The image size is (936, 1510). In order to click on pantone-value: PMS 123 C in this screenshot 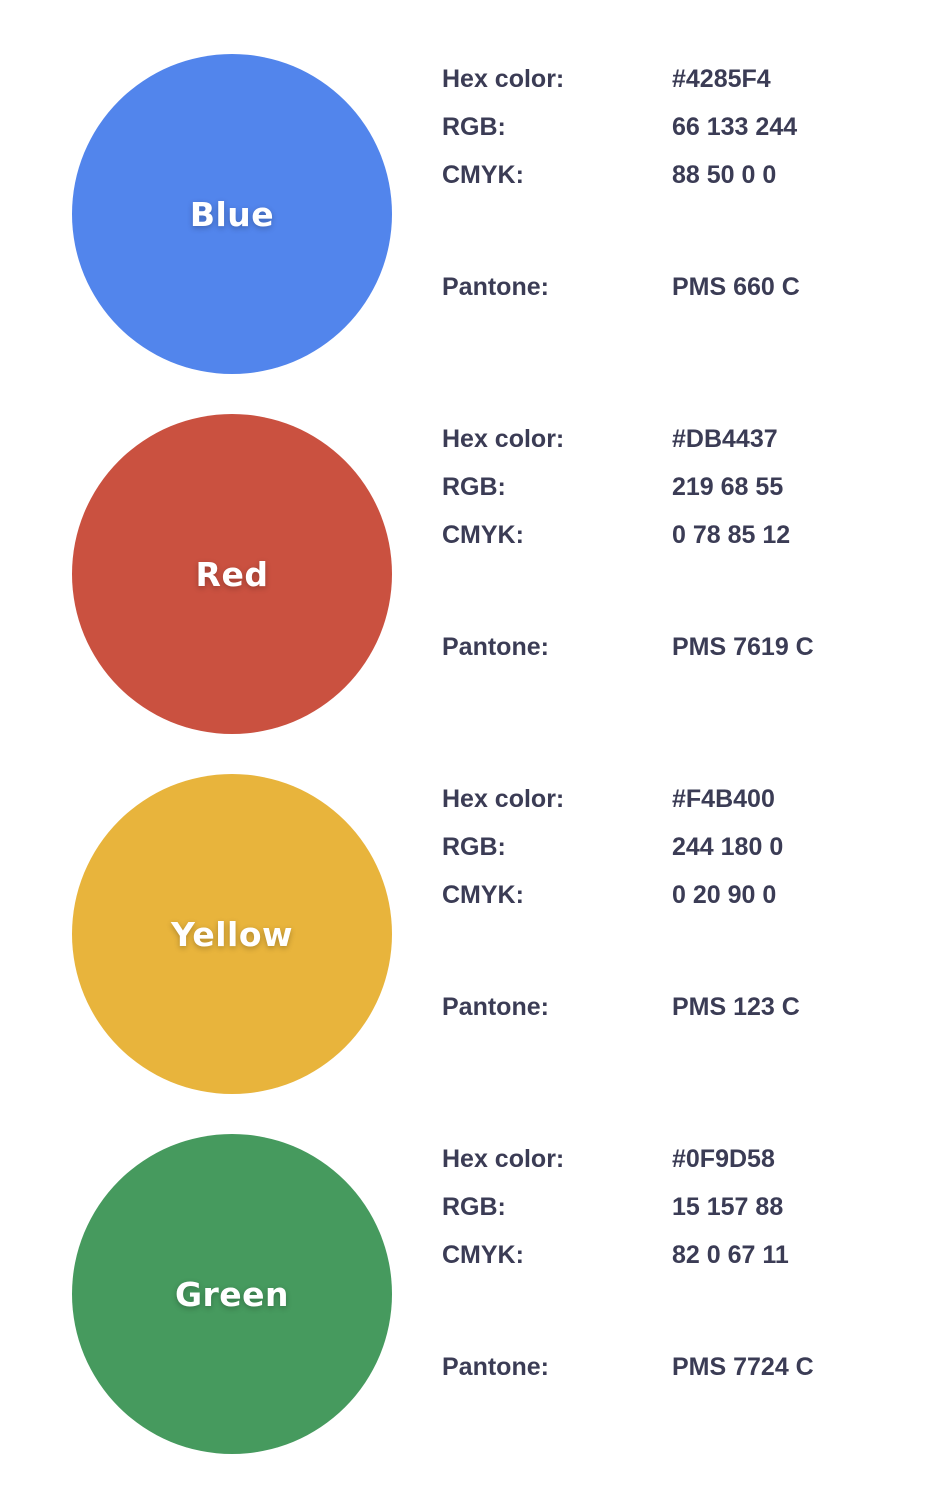, I will do `click(736, 1007)`.